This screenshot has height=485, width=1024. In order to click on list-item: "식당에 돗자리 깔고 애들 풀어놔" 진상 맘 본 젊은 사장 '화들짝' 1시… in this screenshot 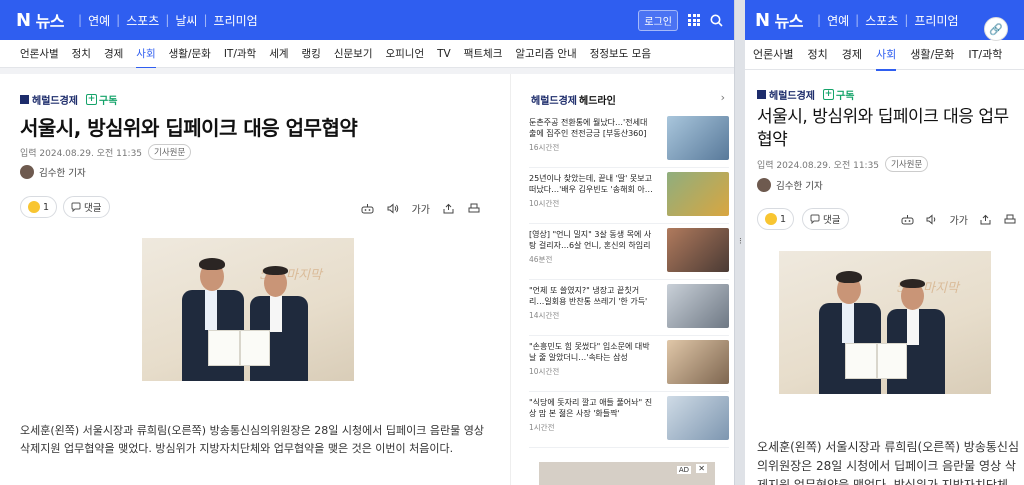, I will do `click(629, 420)`.